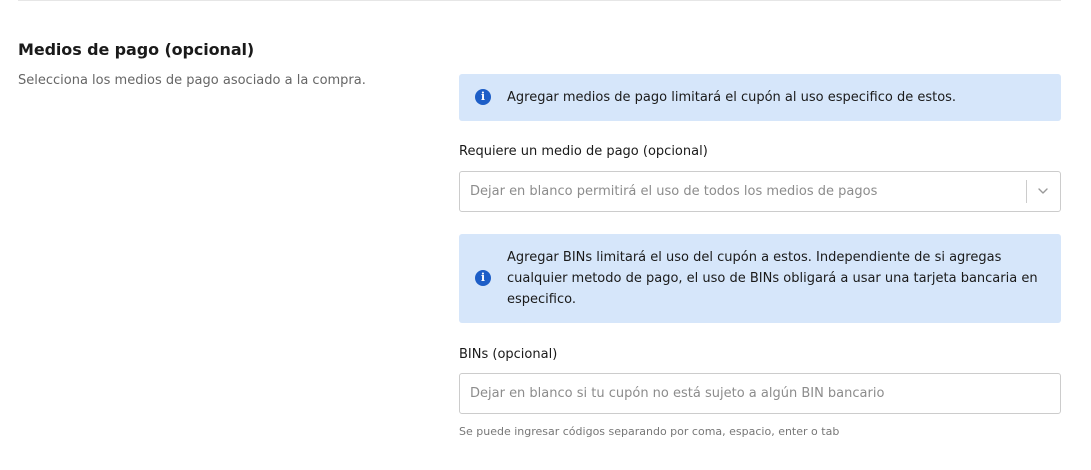 The width and height of the screenshot is (1091, 470). What do you see at coordinates (760, 393) in the screenshot?
I see `bins-input` at bounding box center [760, 393].